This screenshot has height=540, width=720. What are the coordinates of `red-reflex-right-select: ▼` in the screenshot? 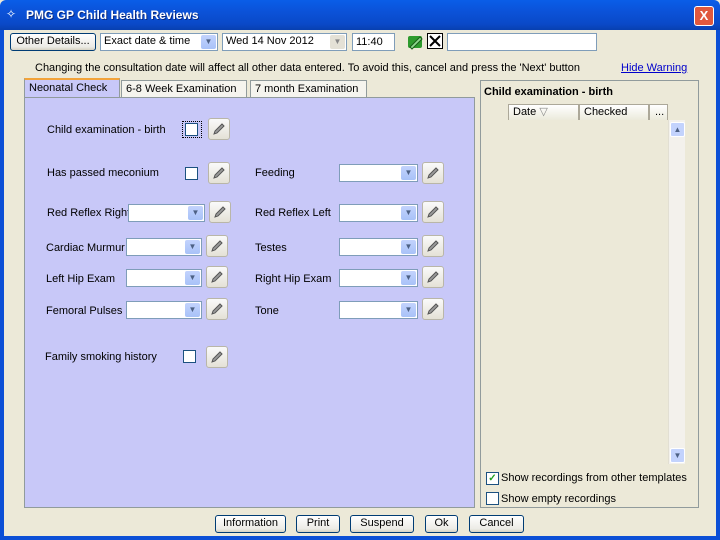 It's located at (166, 213).